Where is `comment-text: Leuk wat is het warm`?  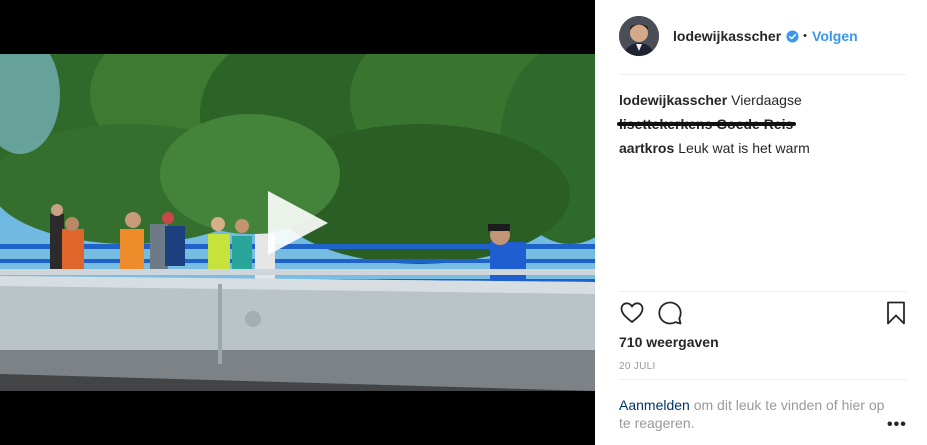 comment-text: Leuk wat is het warm is located at coordinates (744, 148).